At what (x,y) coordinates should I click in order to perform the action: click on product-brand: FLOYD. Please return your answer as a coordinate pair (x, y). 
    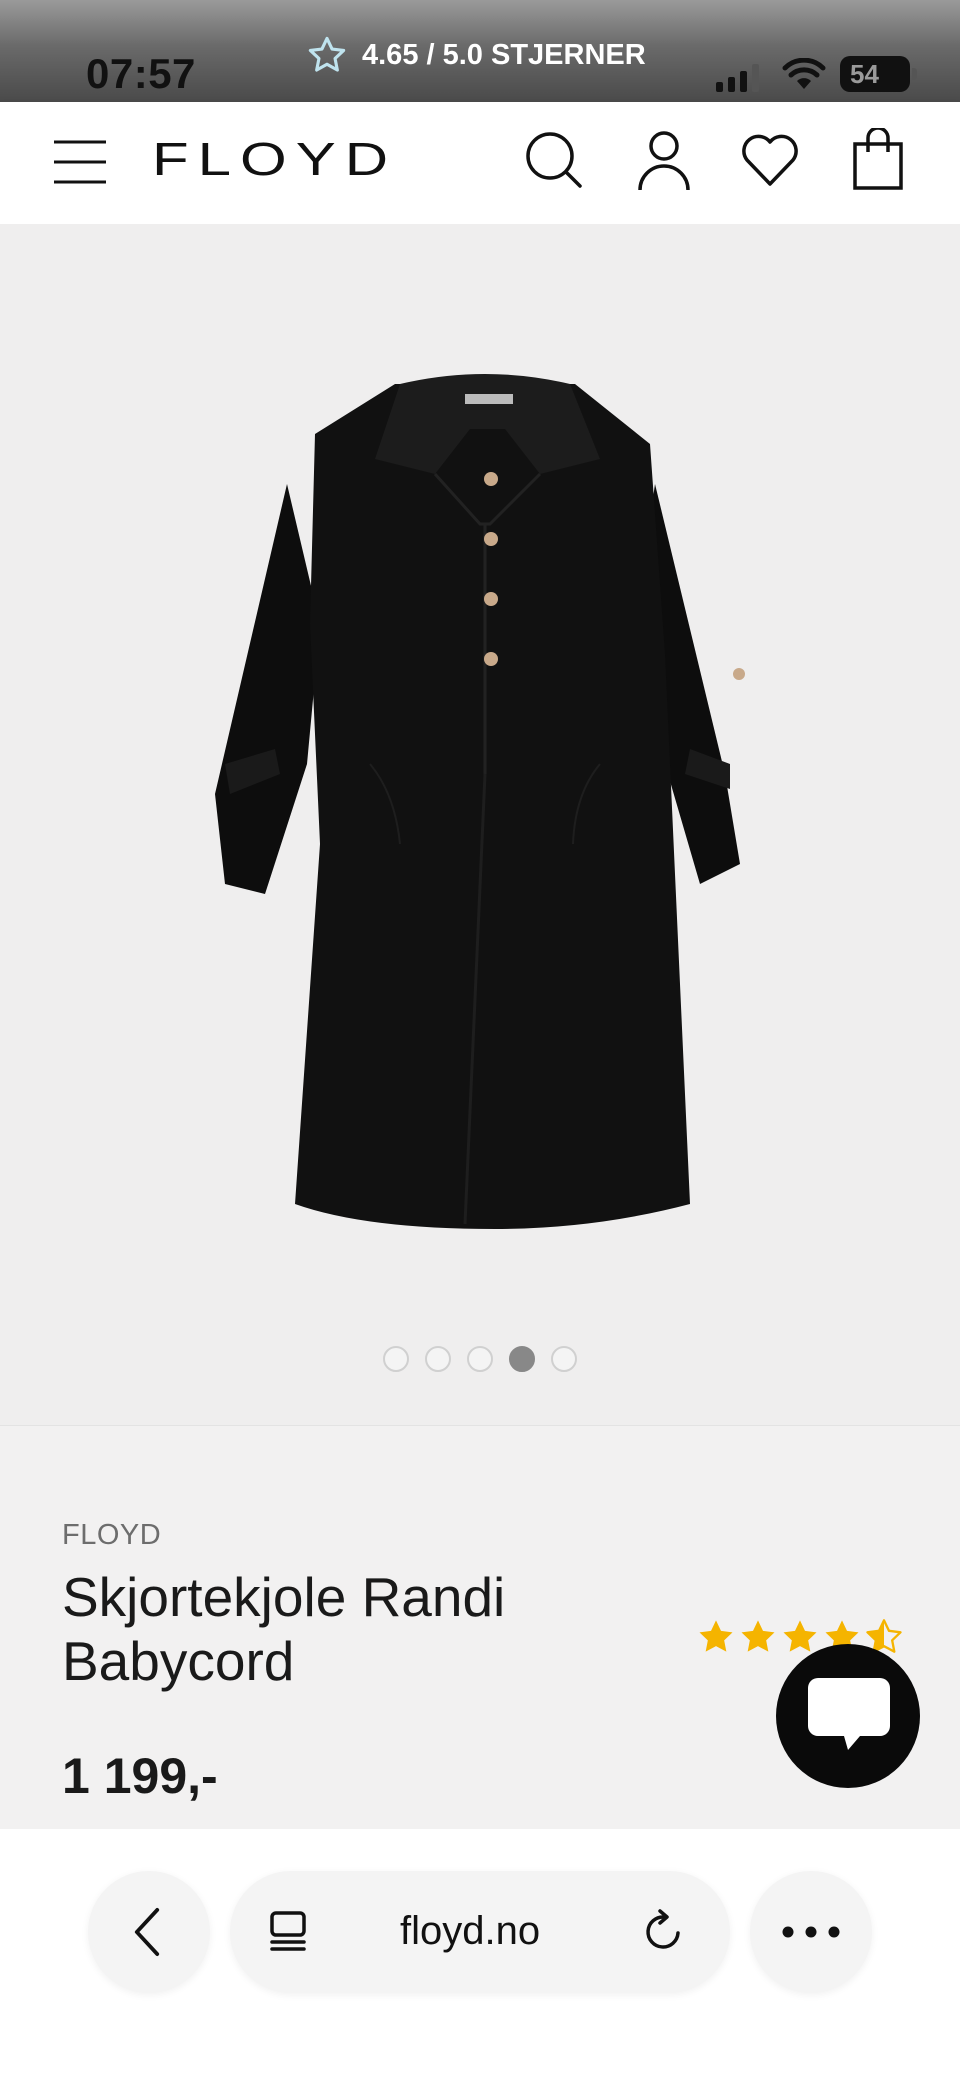
    Looking at the image, I should click on (111, 1535).